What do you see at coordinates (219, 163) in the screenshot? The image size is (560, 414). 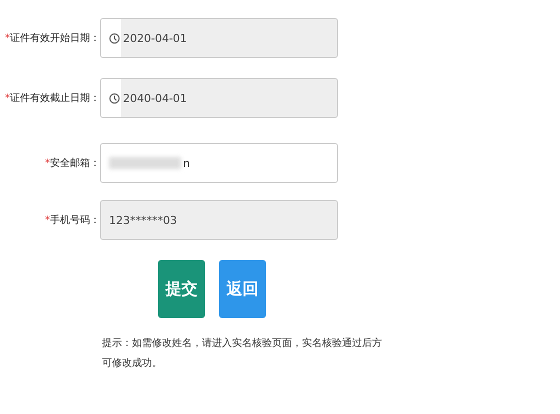 I see `input-field: n` at bounding box center [219, 163].